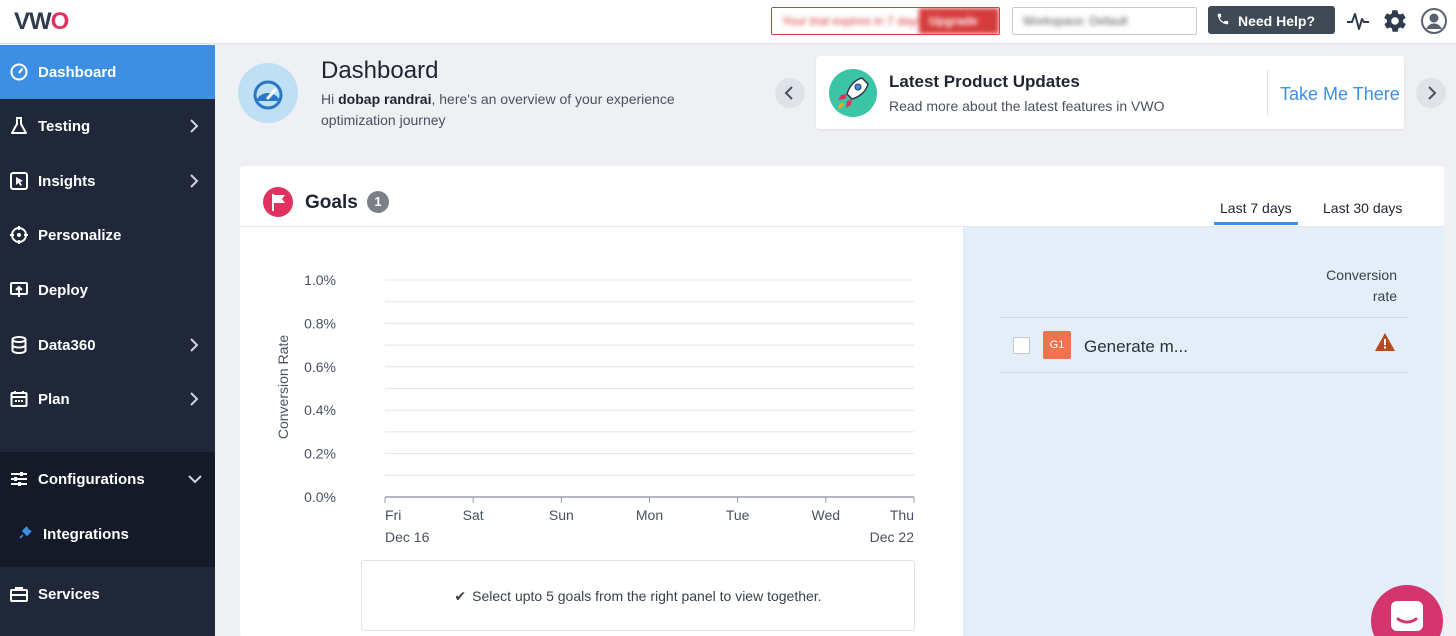 This screenshot has height=636, width=1456. I want to click on sidebar-item-configurations: Configurations, so click(107, 479).